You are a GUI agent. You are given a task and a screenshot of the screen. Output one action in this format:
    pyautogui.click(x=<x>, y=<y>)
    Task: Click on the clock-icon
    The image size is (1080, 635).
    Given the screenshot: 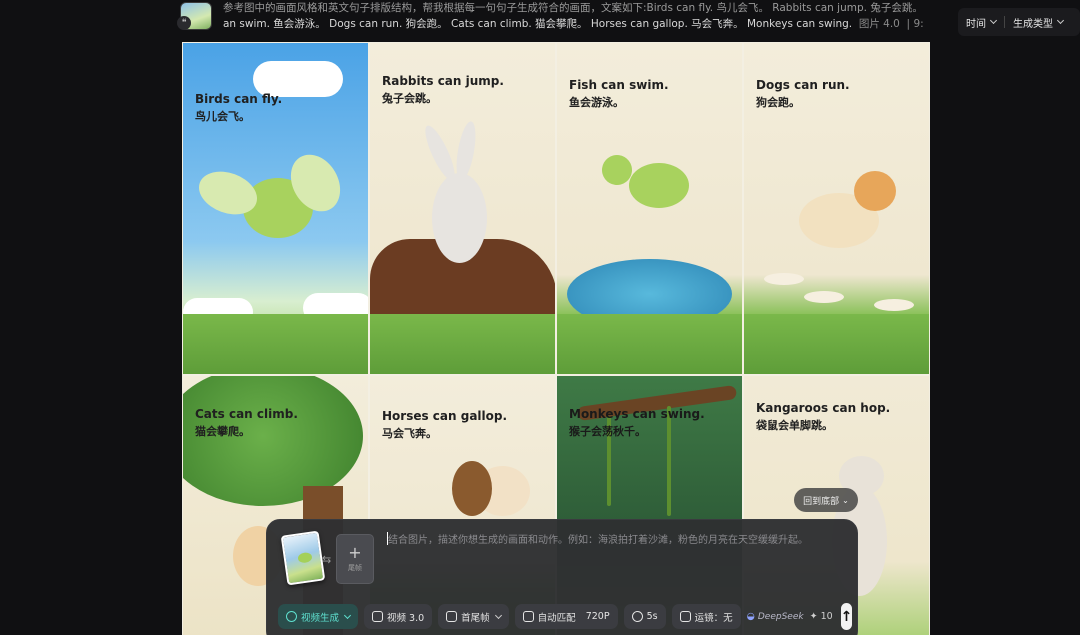 What is the action you would take?
    pyautogui.click(x=637, y=616)
    